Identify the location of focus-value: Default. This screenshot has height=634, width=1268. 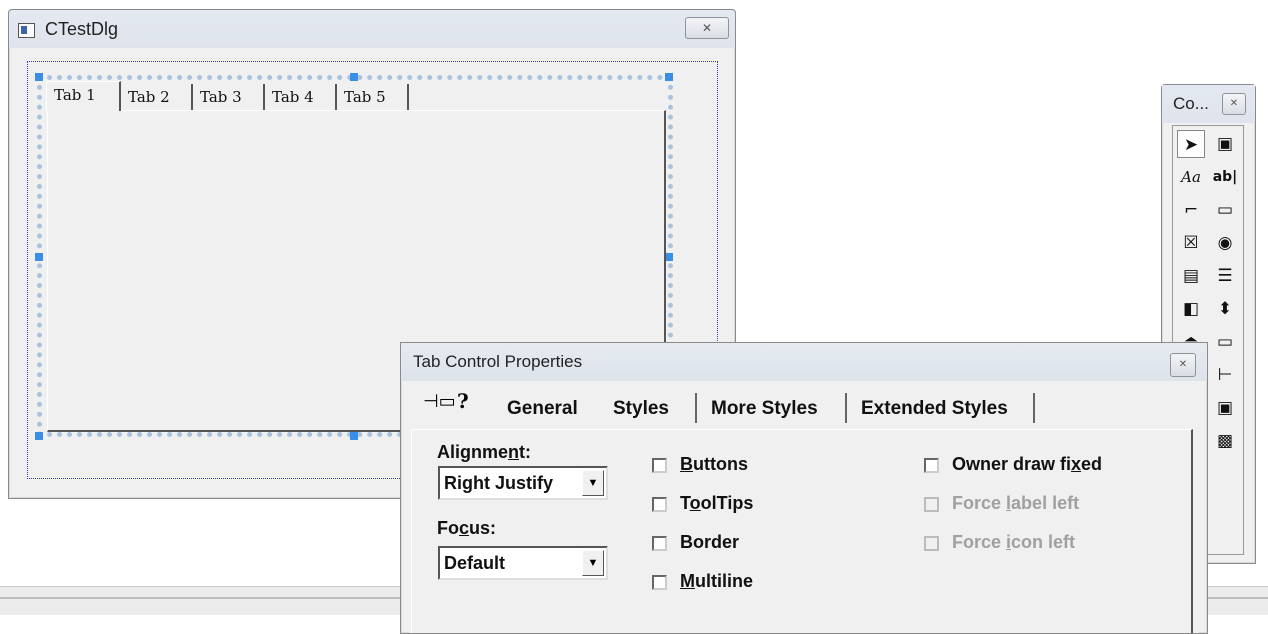
(475, 563).